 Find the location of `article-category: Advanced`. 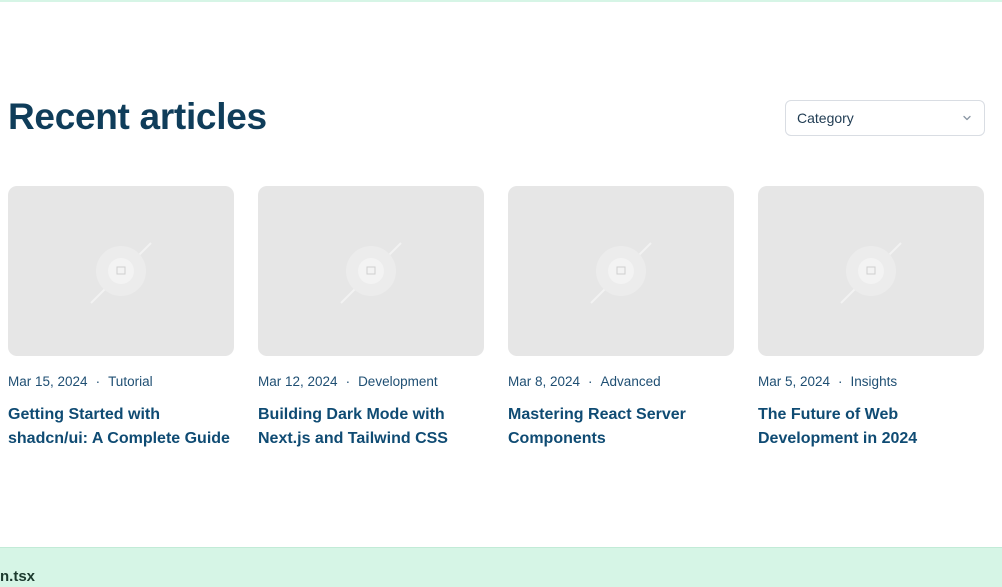

article-category: Advanced is located at coordinates (630, 381).